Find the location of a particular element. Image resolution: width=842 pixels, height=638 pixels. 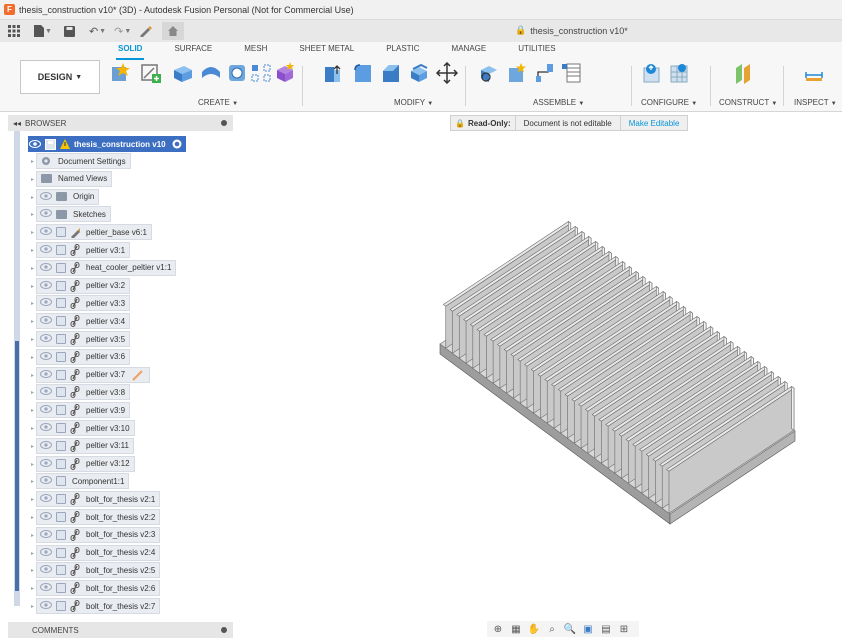

pan-icon: ✋ is located at coordinates (534, 629).